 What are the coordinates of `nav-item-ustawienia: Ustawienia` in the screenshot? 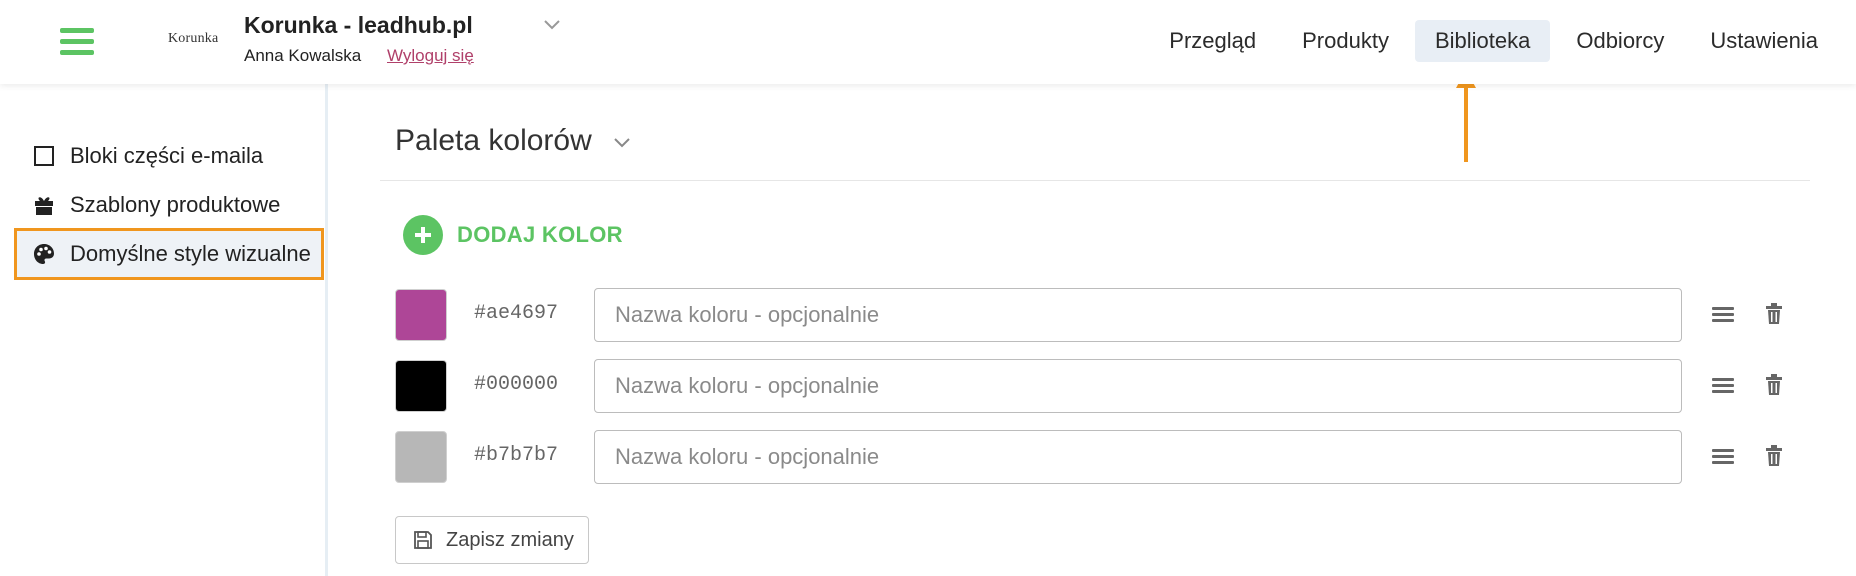 It's located at (1764, 41).